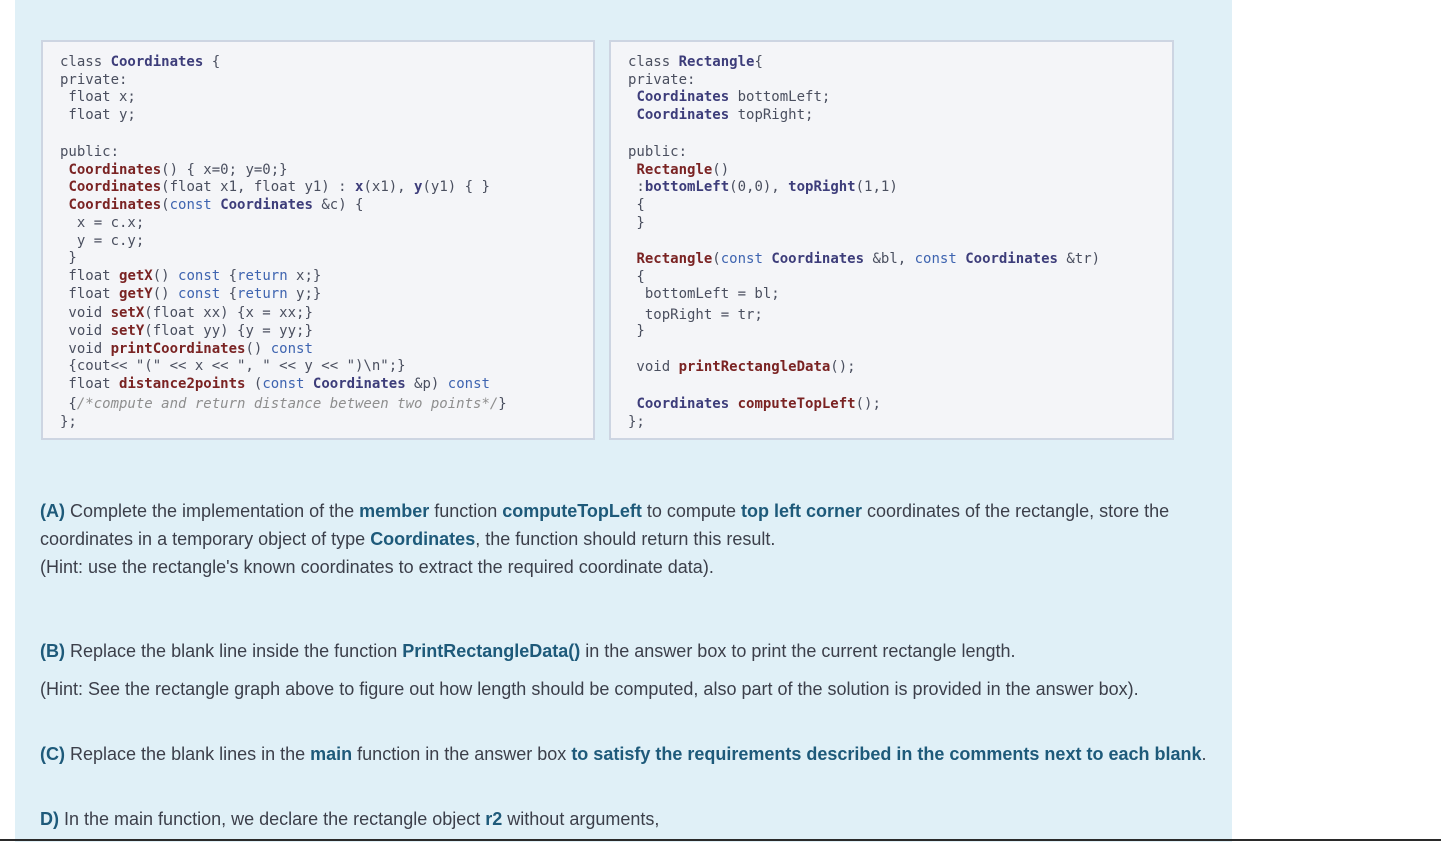 Image resolution: width=1441 pixels, height=842 pixels. Describe the element at coordinates (695, 315) in the screenshot. I see `code-line: topRight = tr;` at that location.